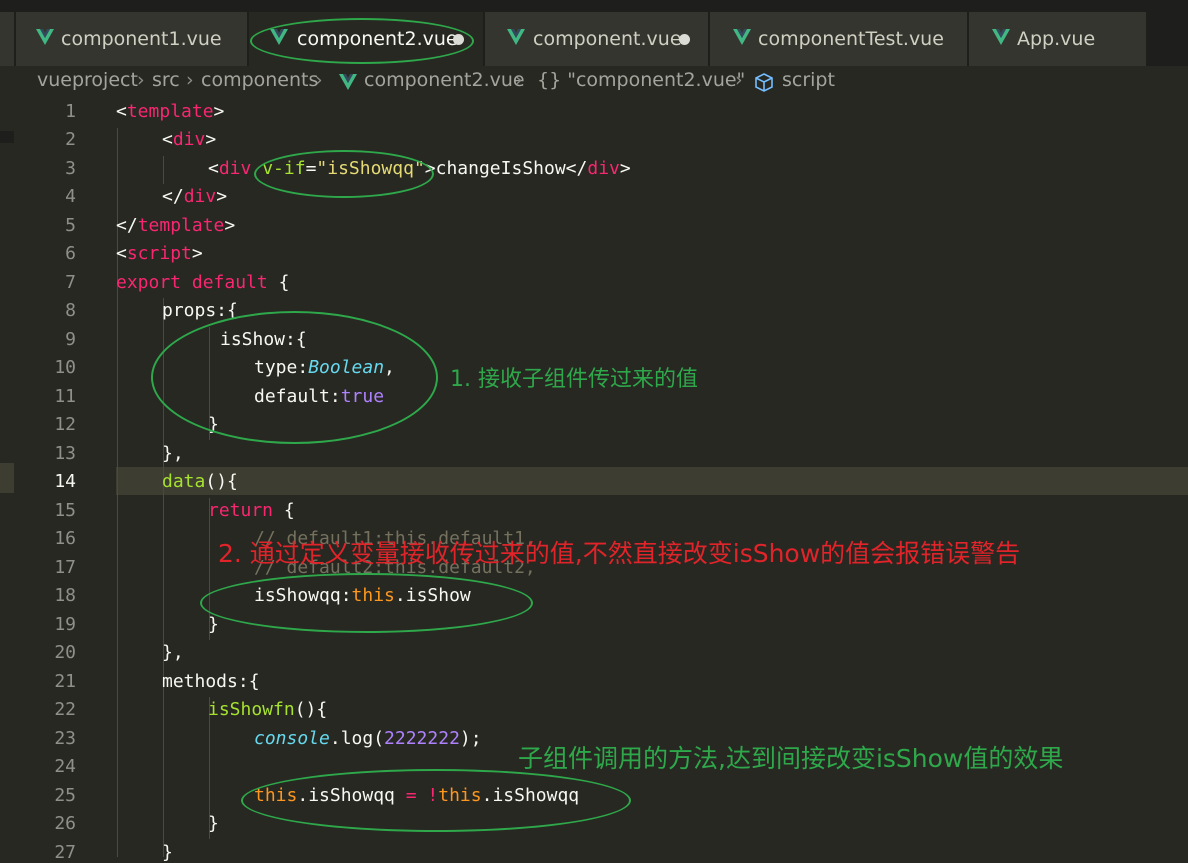 The image size is (1188, 863). Describe the element at coordinates (7, 39) in the screenshot. I see `tab-bar-edge` at that location.